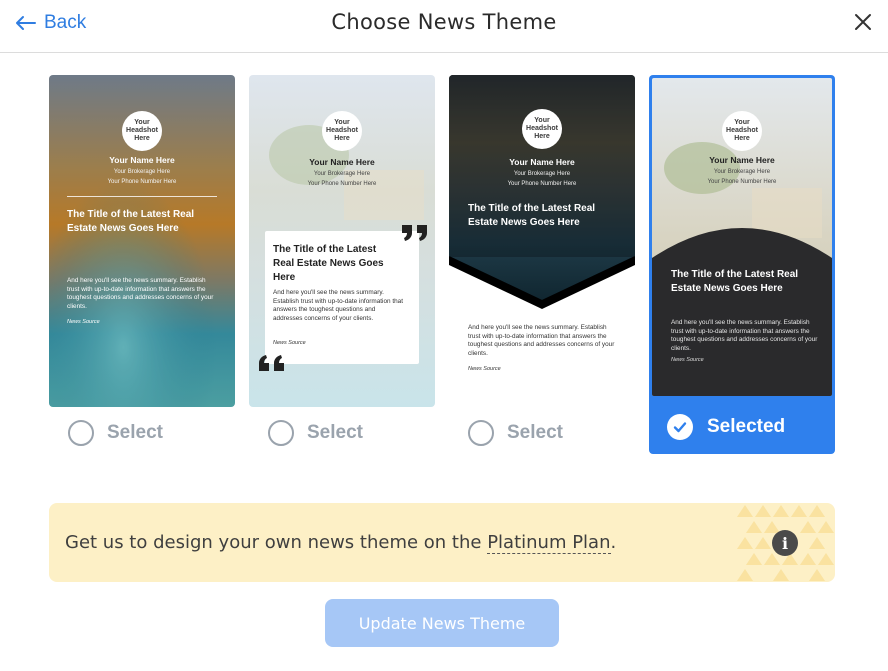 The height and width of the screenshot is (671, 888). I want to click on select-theme-3: Select, so click(515, 433).